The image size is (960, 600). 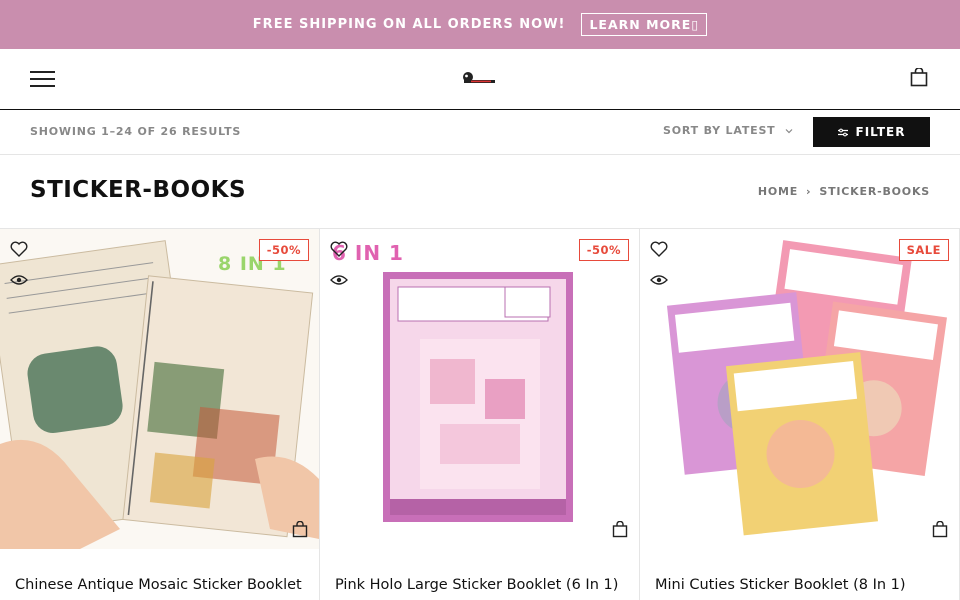 What do you see at coordinates (923, 250) in the screenshot?
I see `sale-badge: SALE` at bounding box center [923, 250].